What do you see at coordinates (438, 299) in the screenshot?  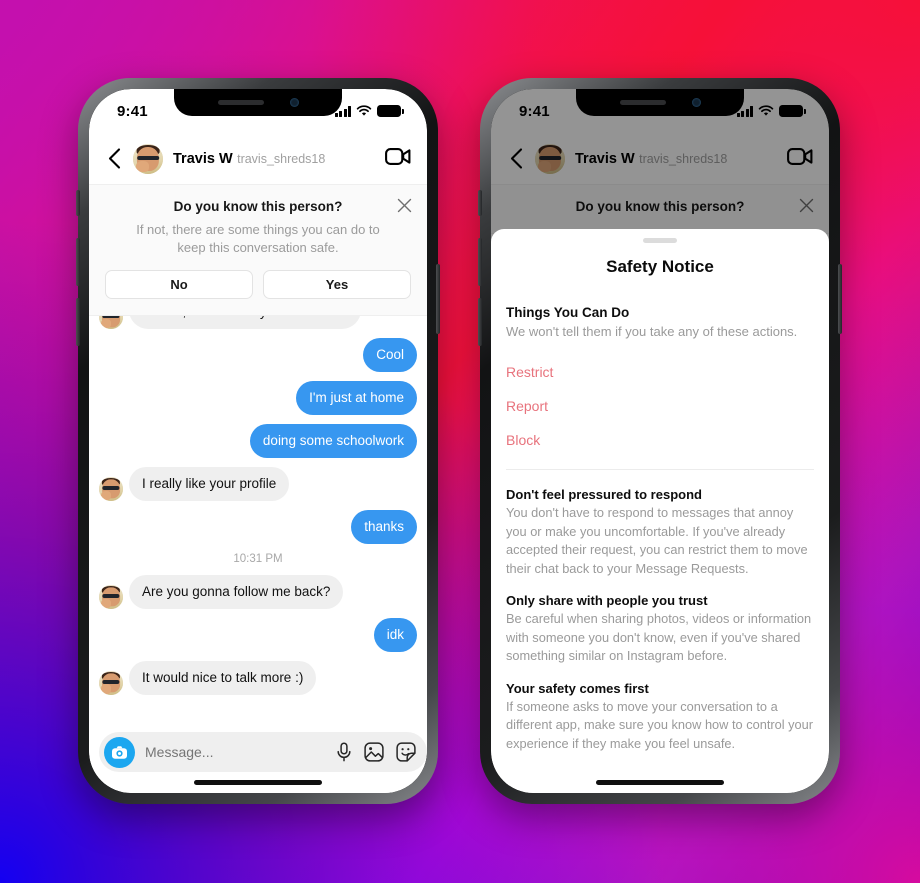 I see `power-button` at bounding box center [438, 299].